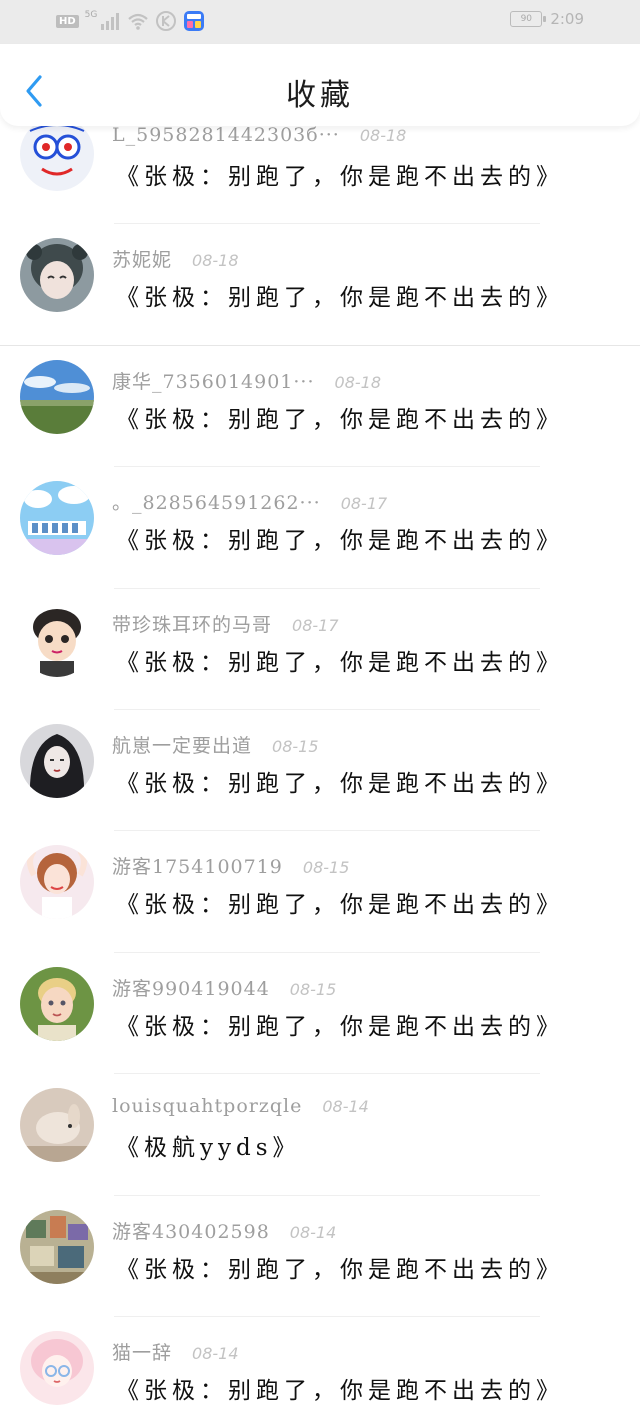  Describe the element at coordinates (67, 21) in the screenshot. I see `hd-badge: HD` at that location.